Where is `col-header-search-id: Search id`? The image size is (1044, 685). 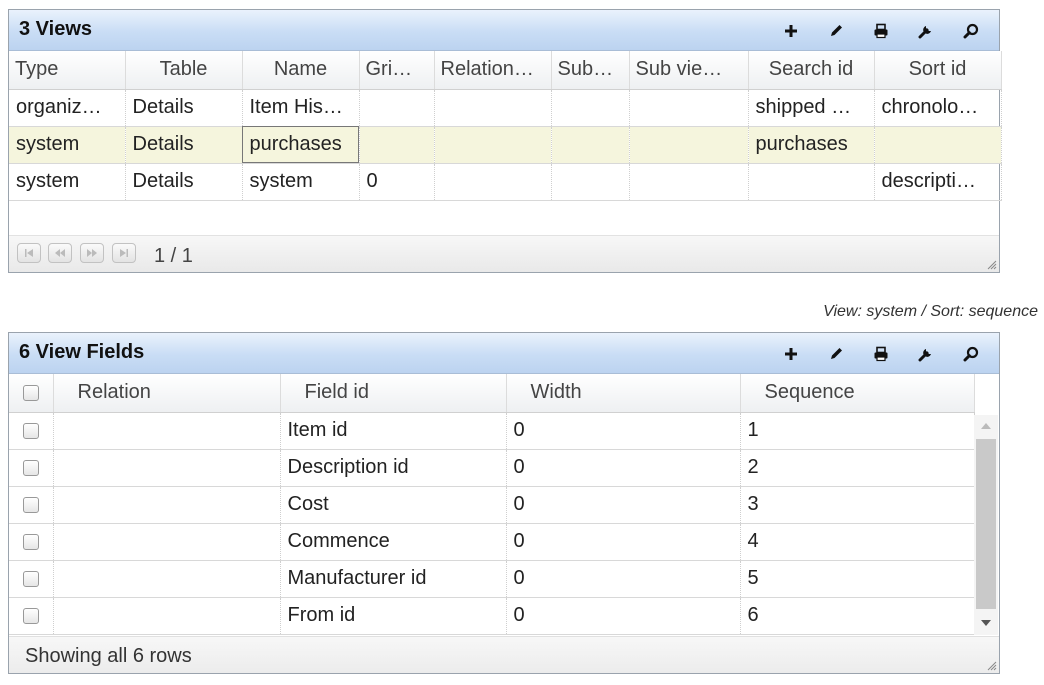
col-header-search-id: Search id is located at coordinates (811, 70).